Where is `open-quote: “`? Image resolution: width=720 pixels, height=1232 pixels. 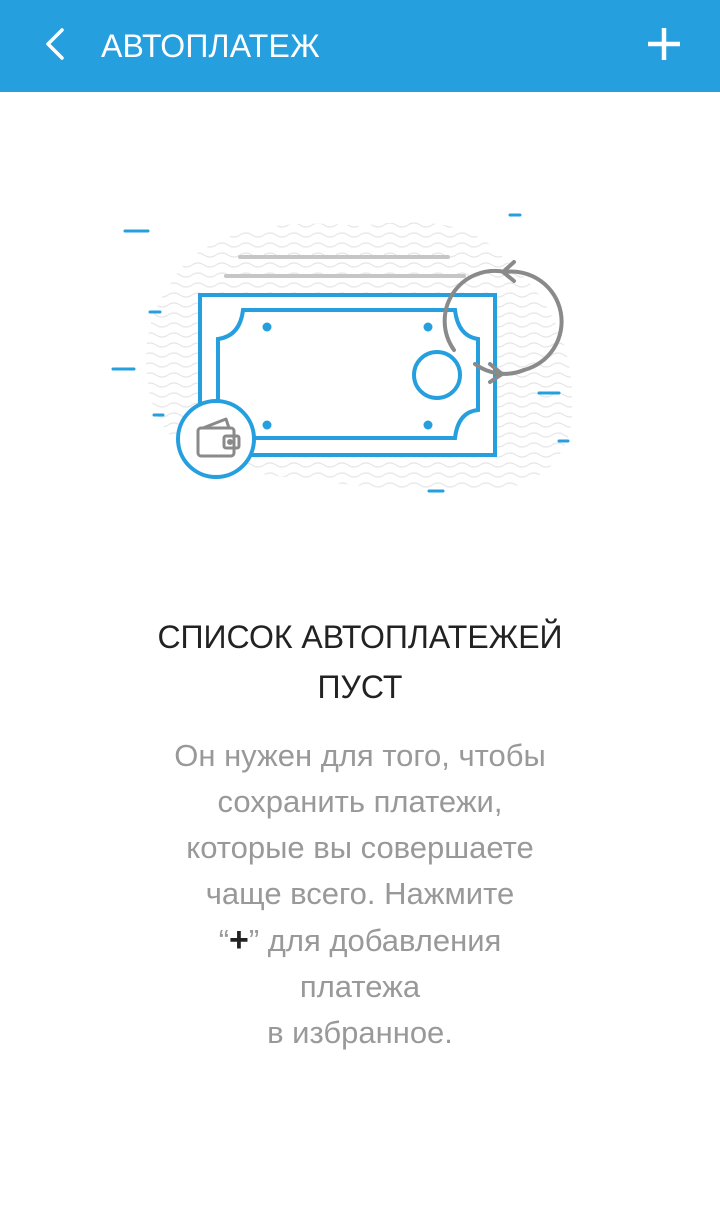 open-quote: “ is located at coordinates (224, 940).